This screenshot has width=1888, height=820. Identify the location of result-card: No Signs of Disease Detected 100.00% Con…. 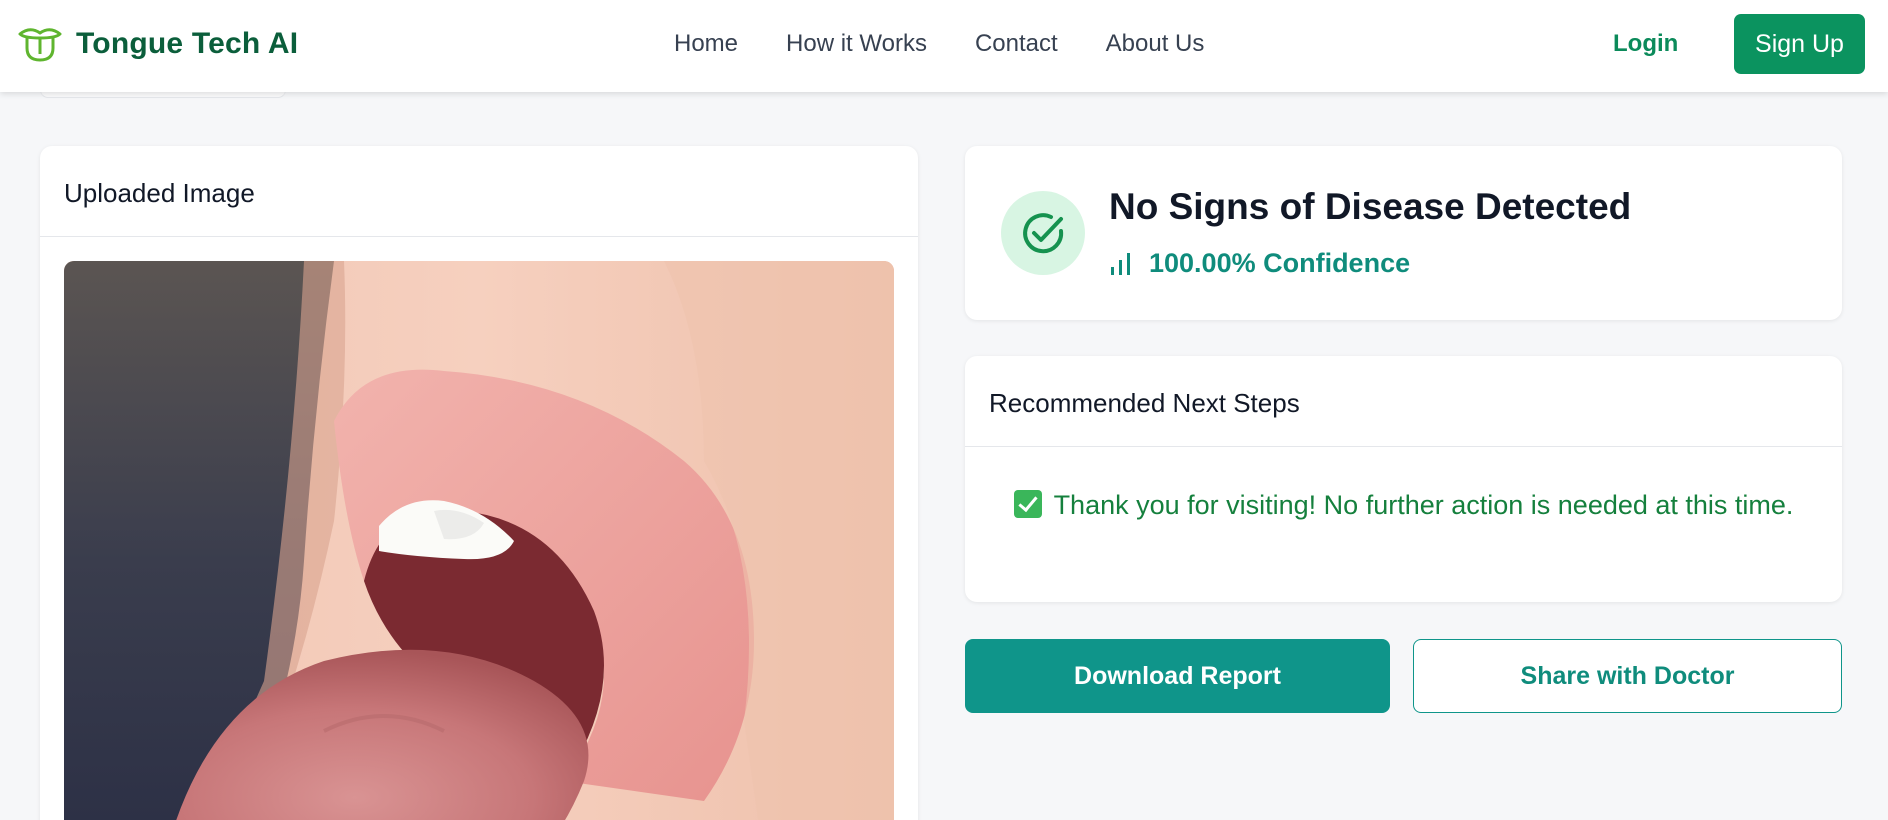
(1403, 233).